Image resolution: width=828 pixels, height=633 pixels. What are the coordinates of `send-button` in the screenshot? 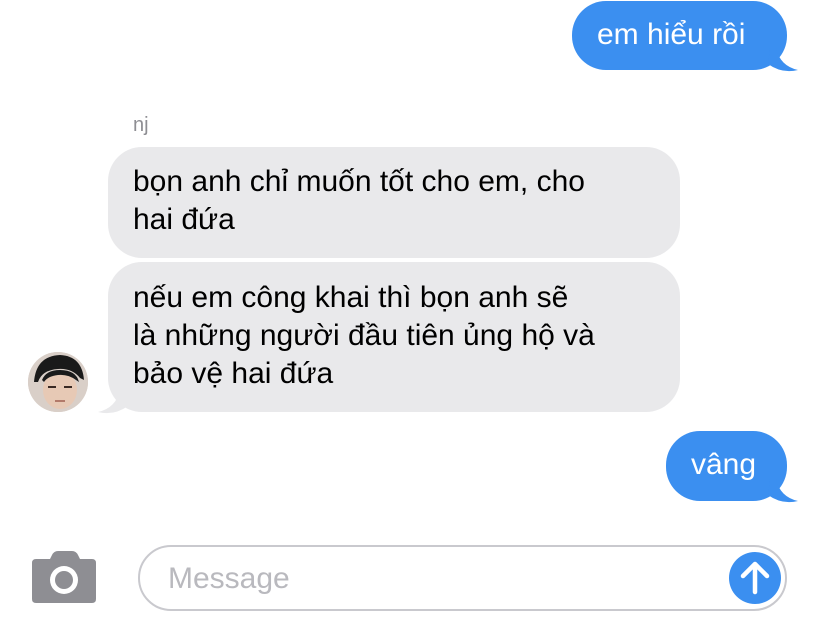 It's located at (755, 578).